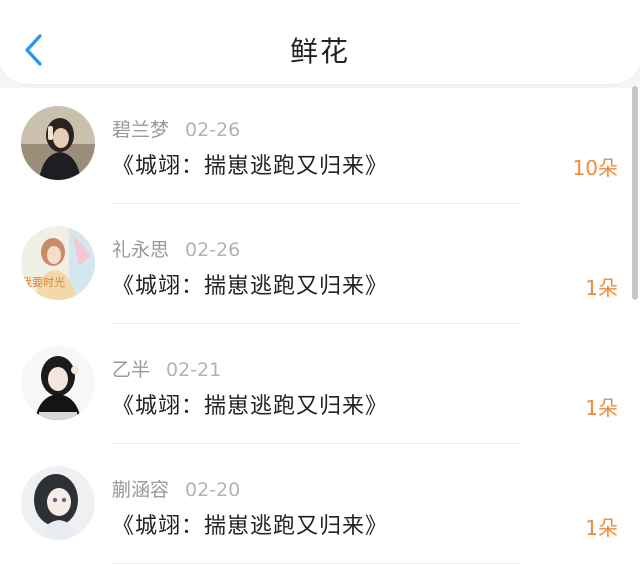 Image resolution: width=640 pixels, height=565 pixels. What do you see at coordinates (58, 263) in the screenshot?
I see `avatar: 我要时光` at bounding box center [58, 263].